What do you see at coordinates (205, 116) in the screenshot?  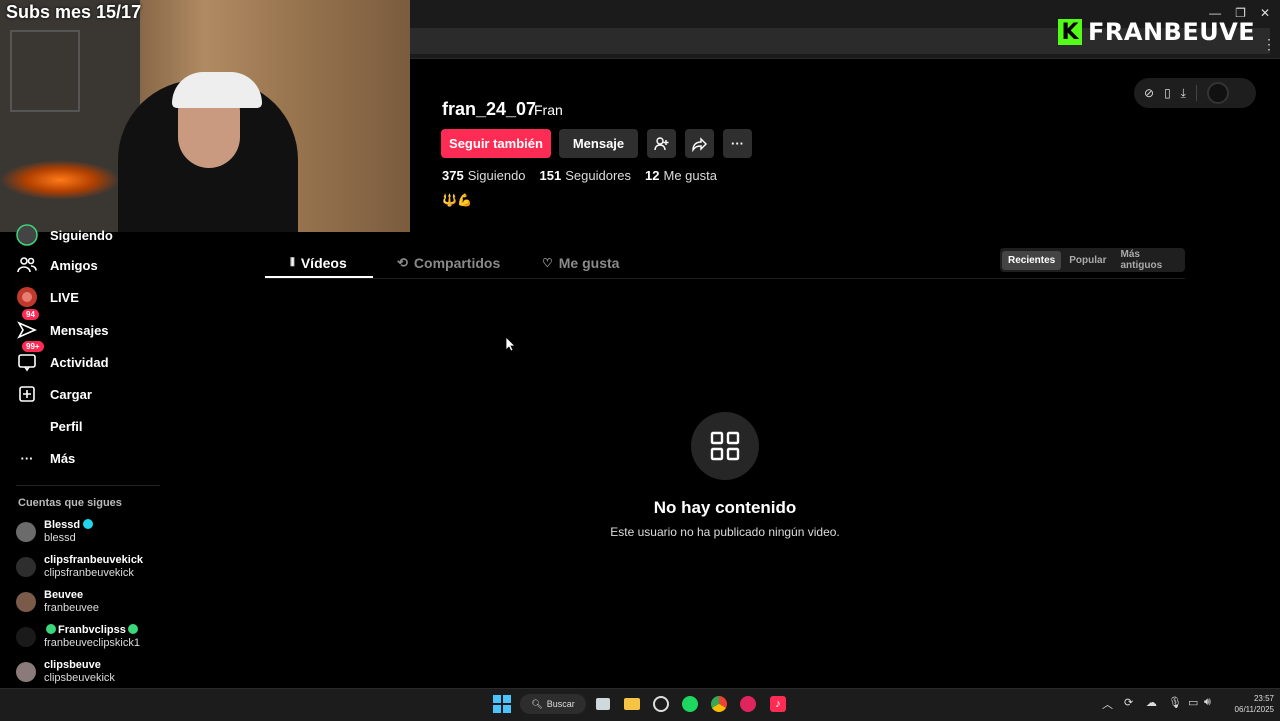 I see `webcam-overlay` at bounding box center [205, 116].